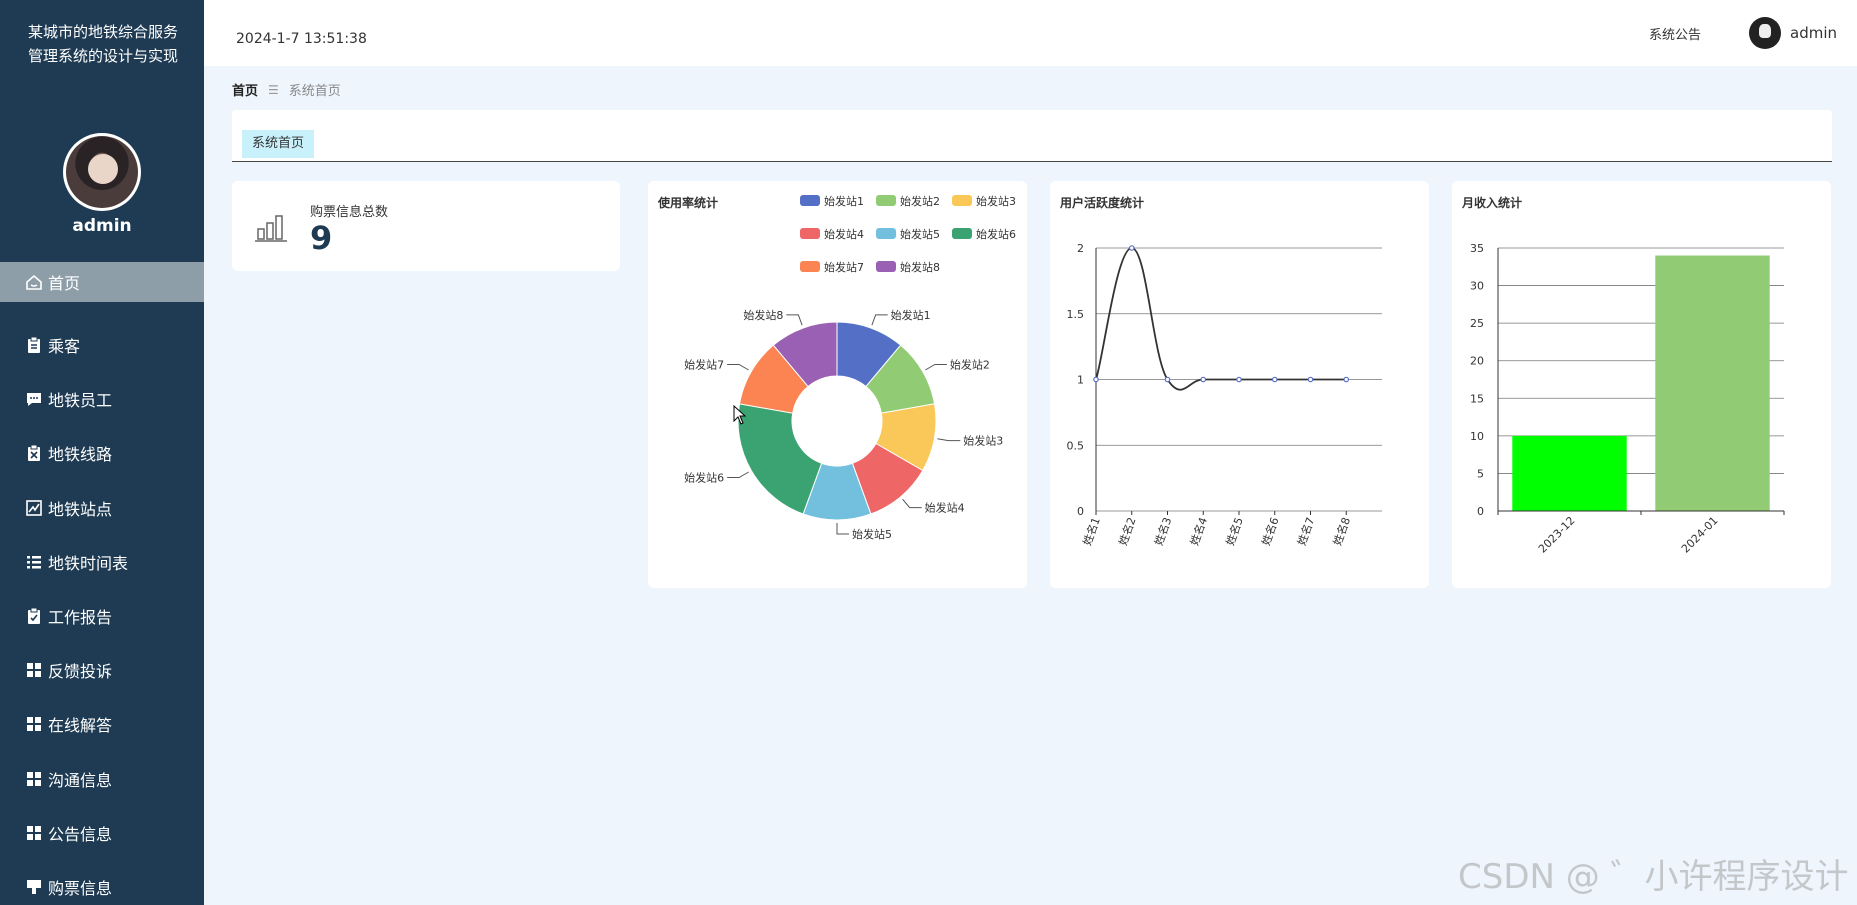 The width and height of the screenshot is (1857, 905). What do you see at coordinates (102, 882) in the screenshot?
I see `sidebar-item-11: 购票信息` at bounding box center [102, 882].